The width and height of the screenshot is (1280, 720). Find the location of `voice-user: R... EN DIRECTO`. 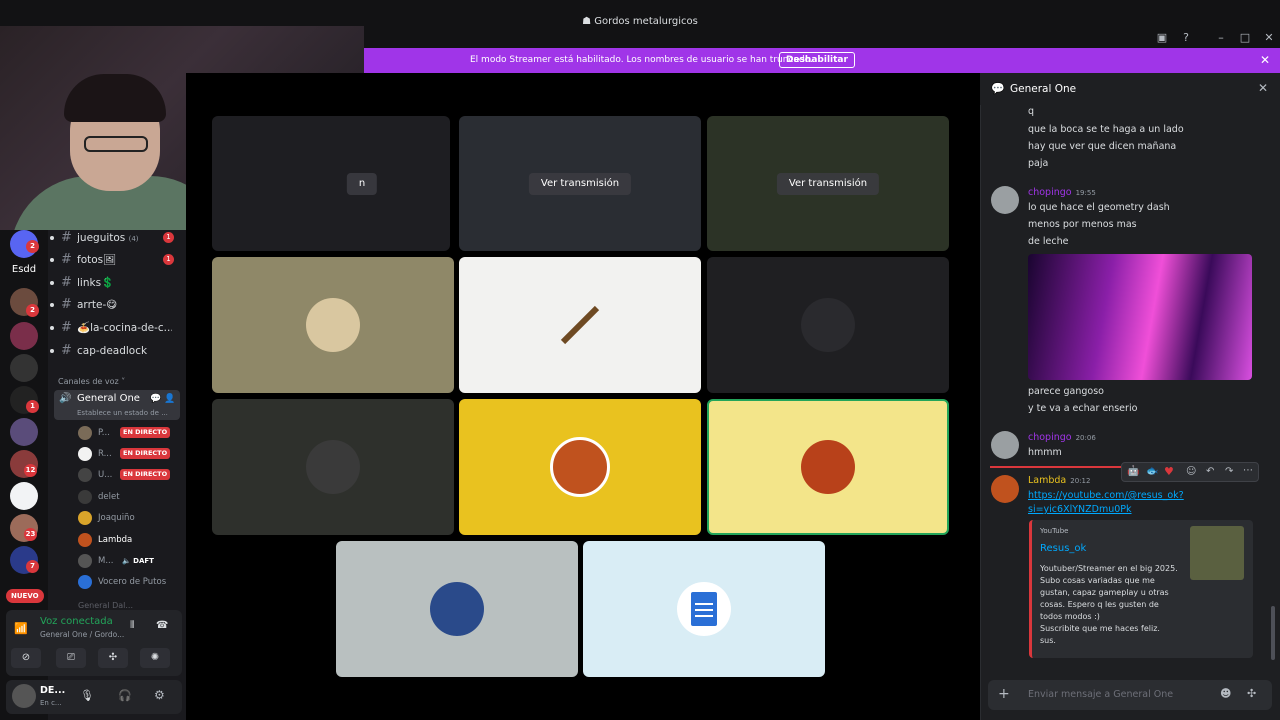

voice-user: R... EN DIRECTO is located at coordinates (131, 454).